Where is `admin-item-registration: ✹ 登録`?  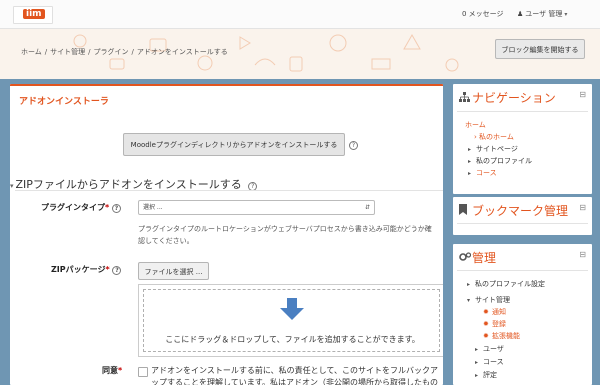 admin-item-registration: ✹ 登録 is located at coordinates (494, 324).